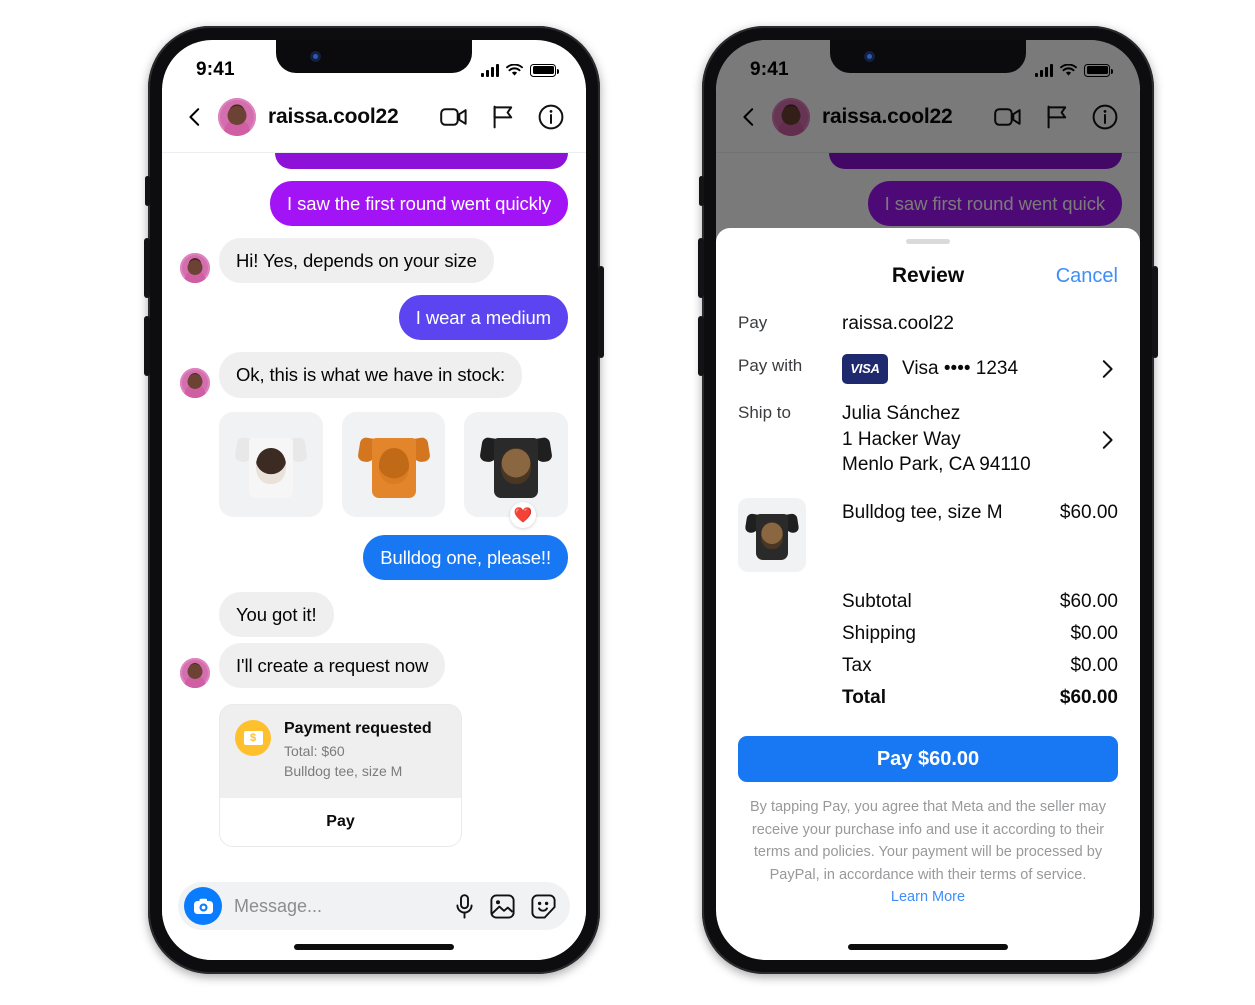  I want to click on payment-request-total: Total: $60, so click(314, 750).